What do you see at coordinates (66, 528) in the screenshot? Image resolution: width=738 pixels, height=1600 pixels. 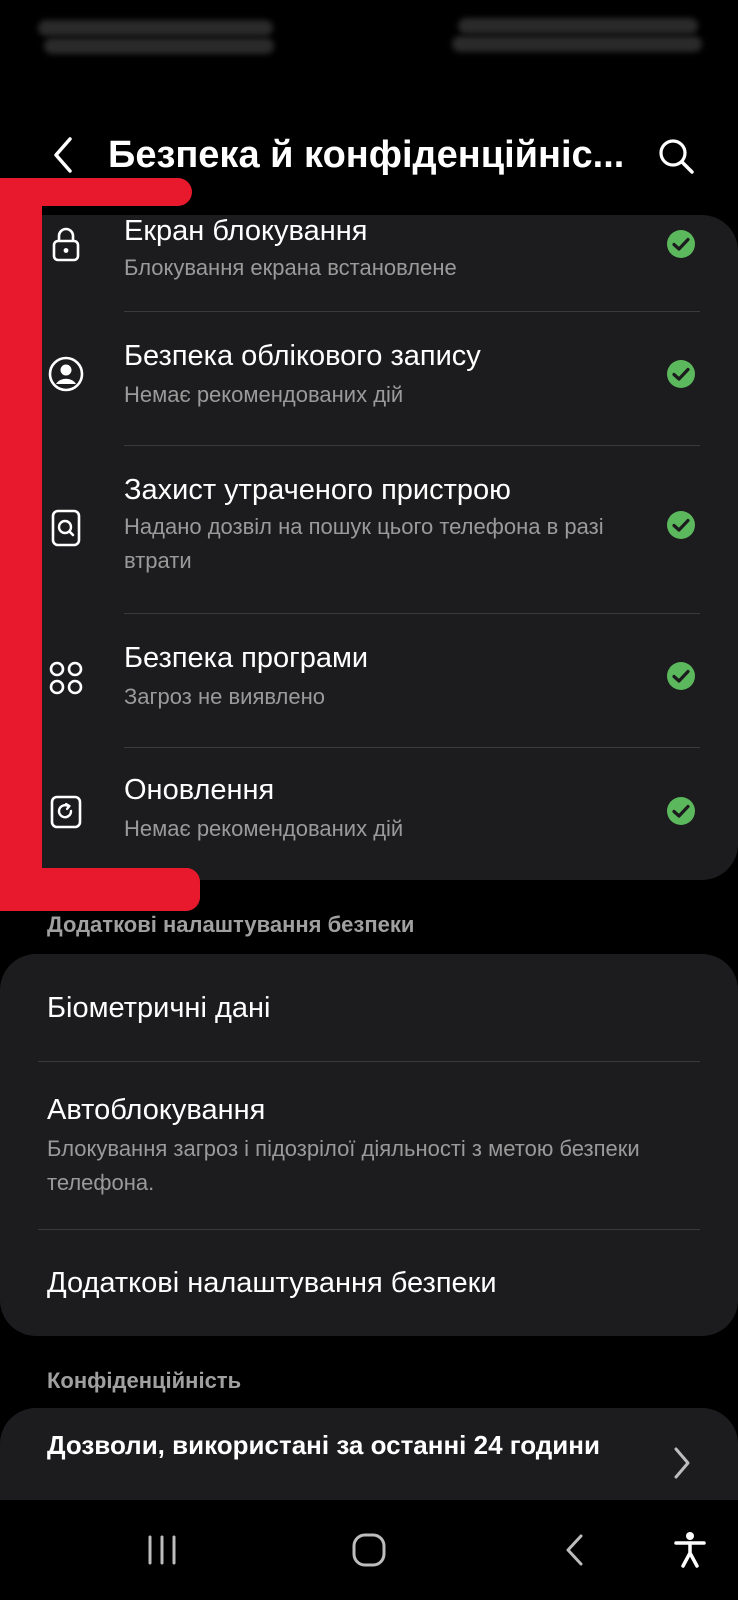 I see `find-device-icon` at bounding box center [66, 528].